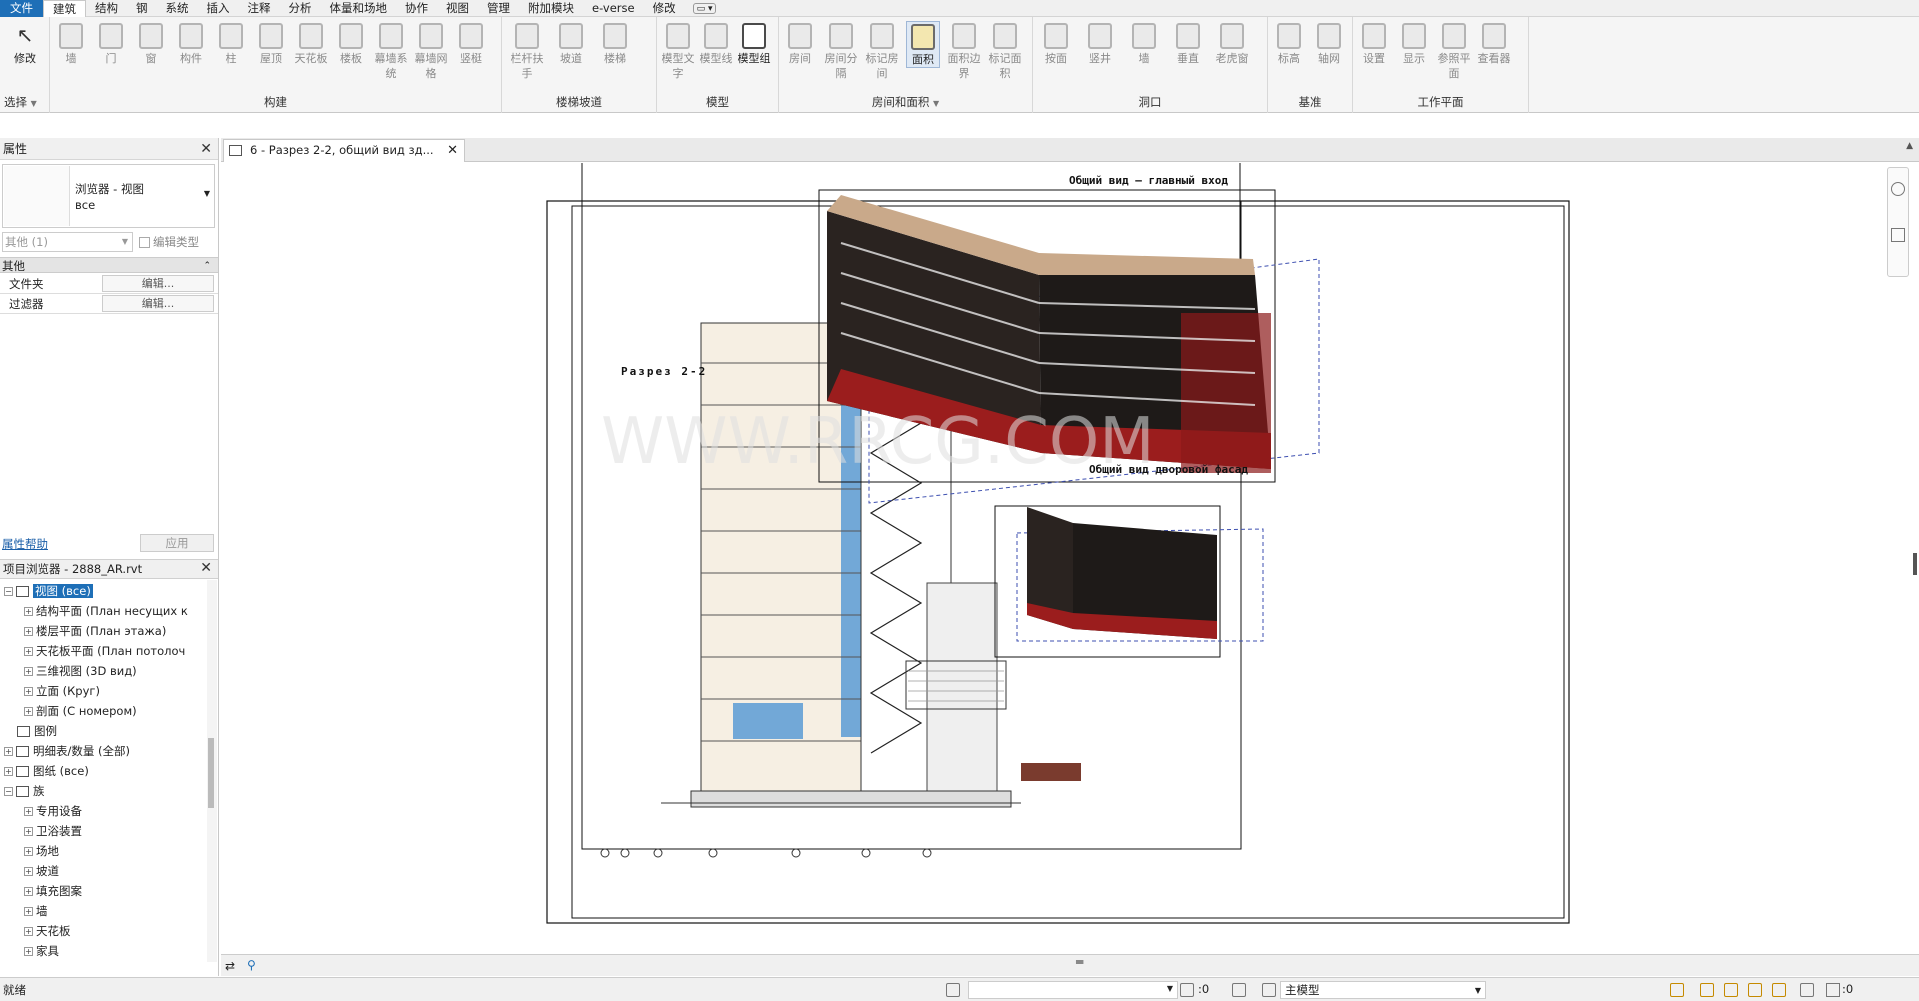 The height and width of the screenshot is (1001, 1919). What do you see at coordinates (62, 691) in the screenshot?
I see `tree-item: + 立面 (Круг)` at bounding box center [62, 691].